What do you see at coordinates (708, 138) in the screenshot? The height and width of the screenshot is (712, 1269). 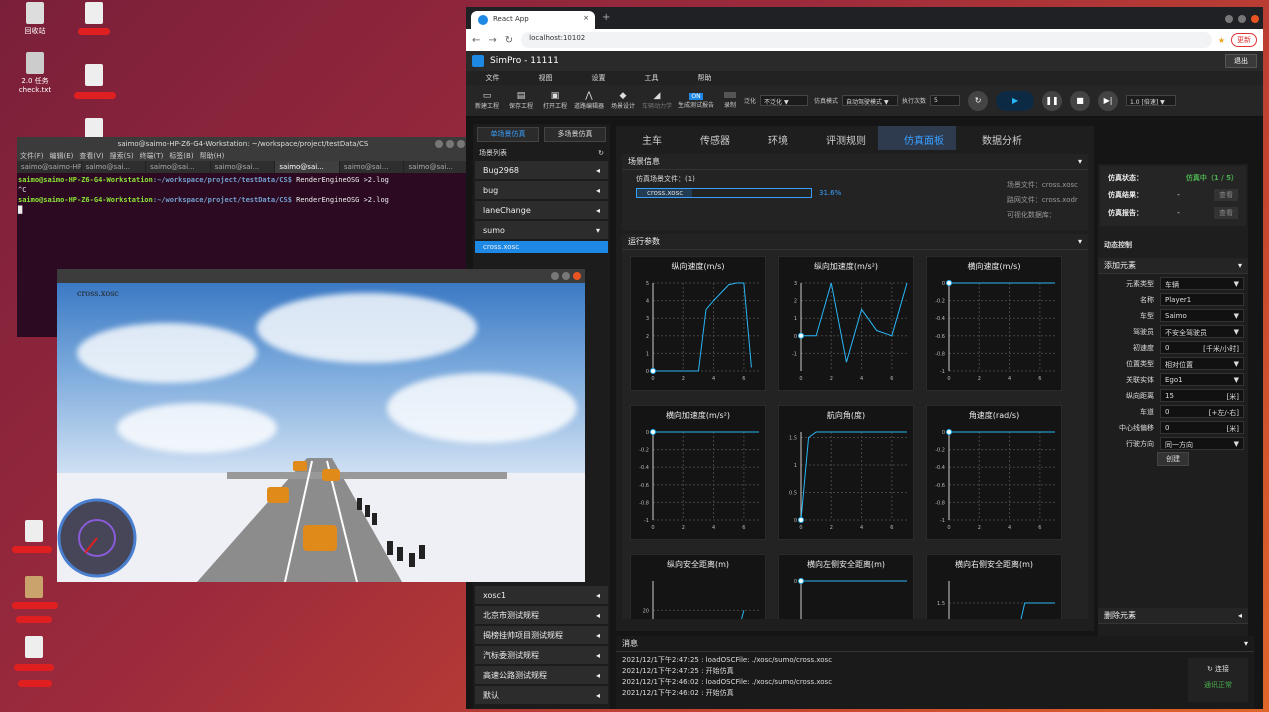 I see `tab-sensor: 传感器` at bounding box center [708, 138].